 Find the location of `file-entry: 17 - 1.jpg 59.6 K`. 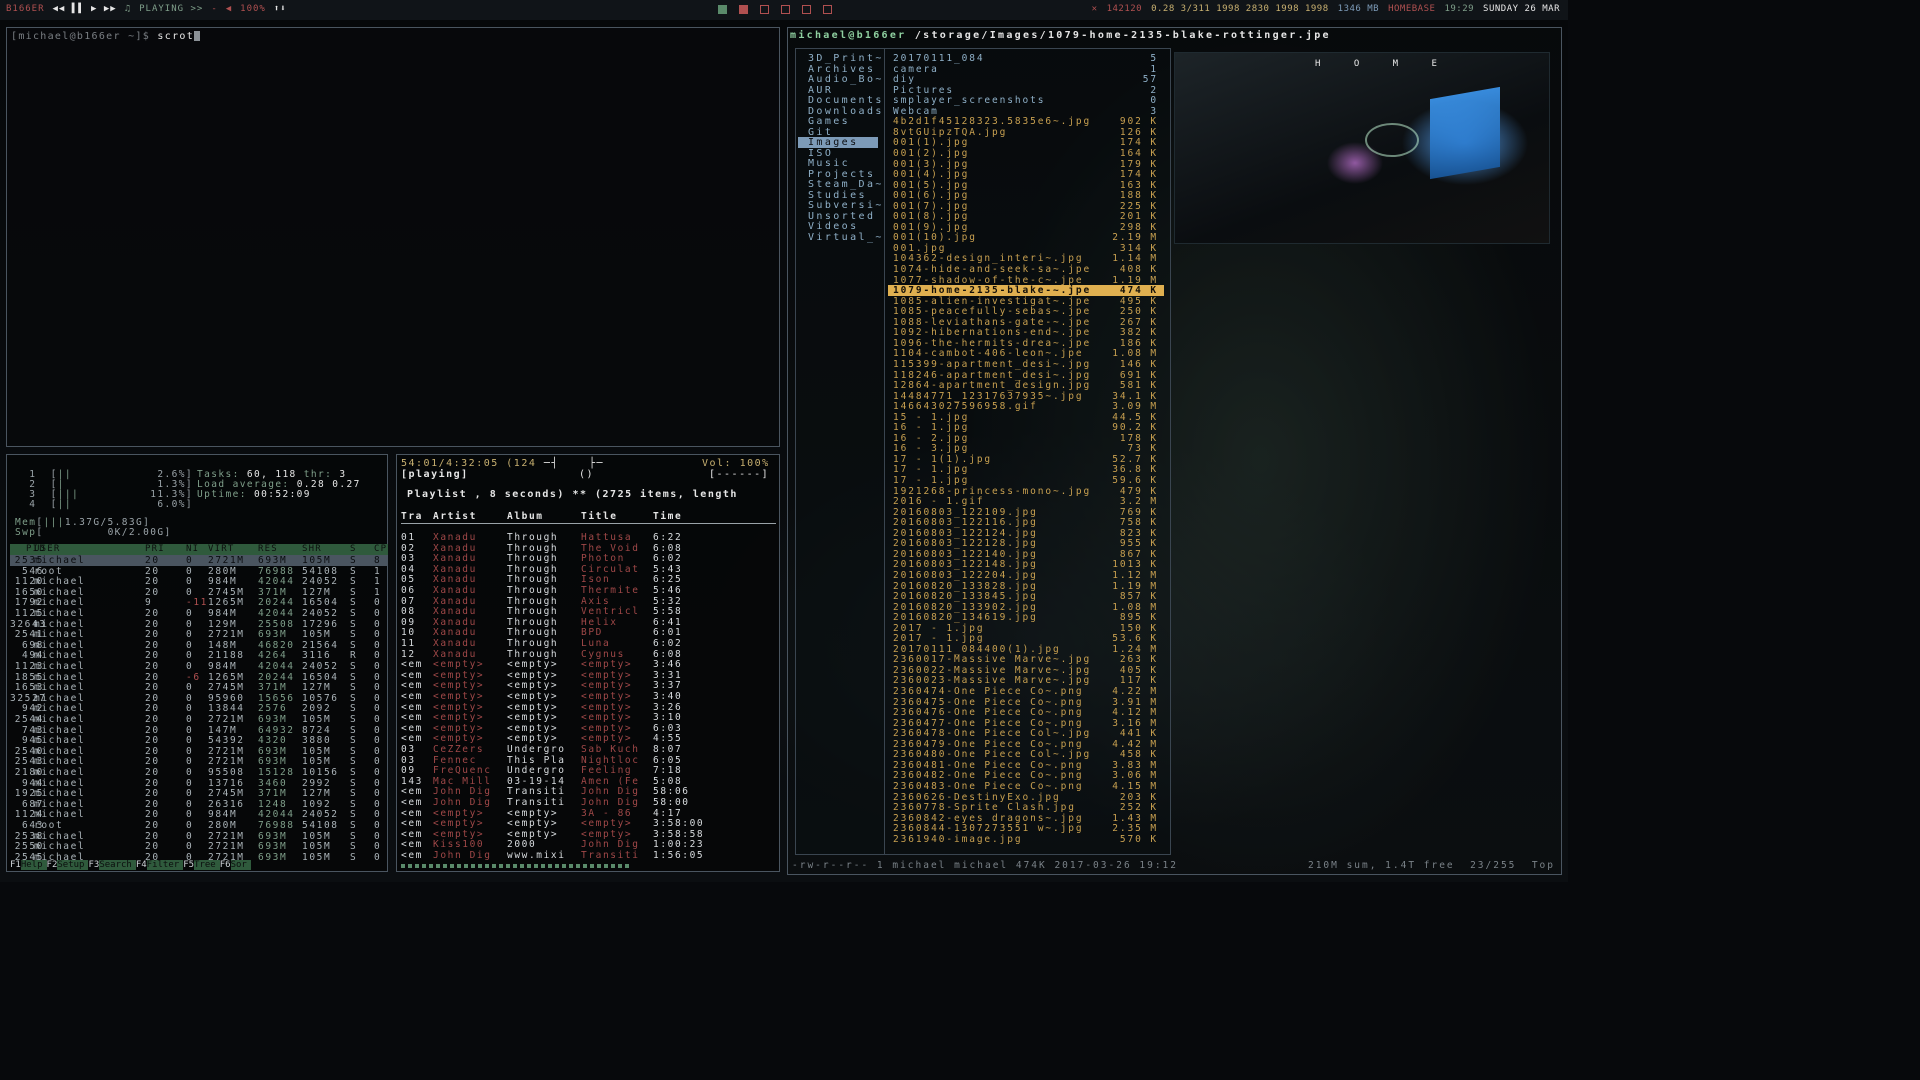

file-entry: 17 - 1.jpg 59.6 K is located at coordinates (1026, 480).